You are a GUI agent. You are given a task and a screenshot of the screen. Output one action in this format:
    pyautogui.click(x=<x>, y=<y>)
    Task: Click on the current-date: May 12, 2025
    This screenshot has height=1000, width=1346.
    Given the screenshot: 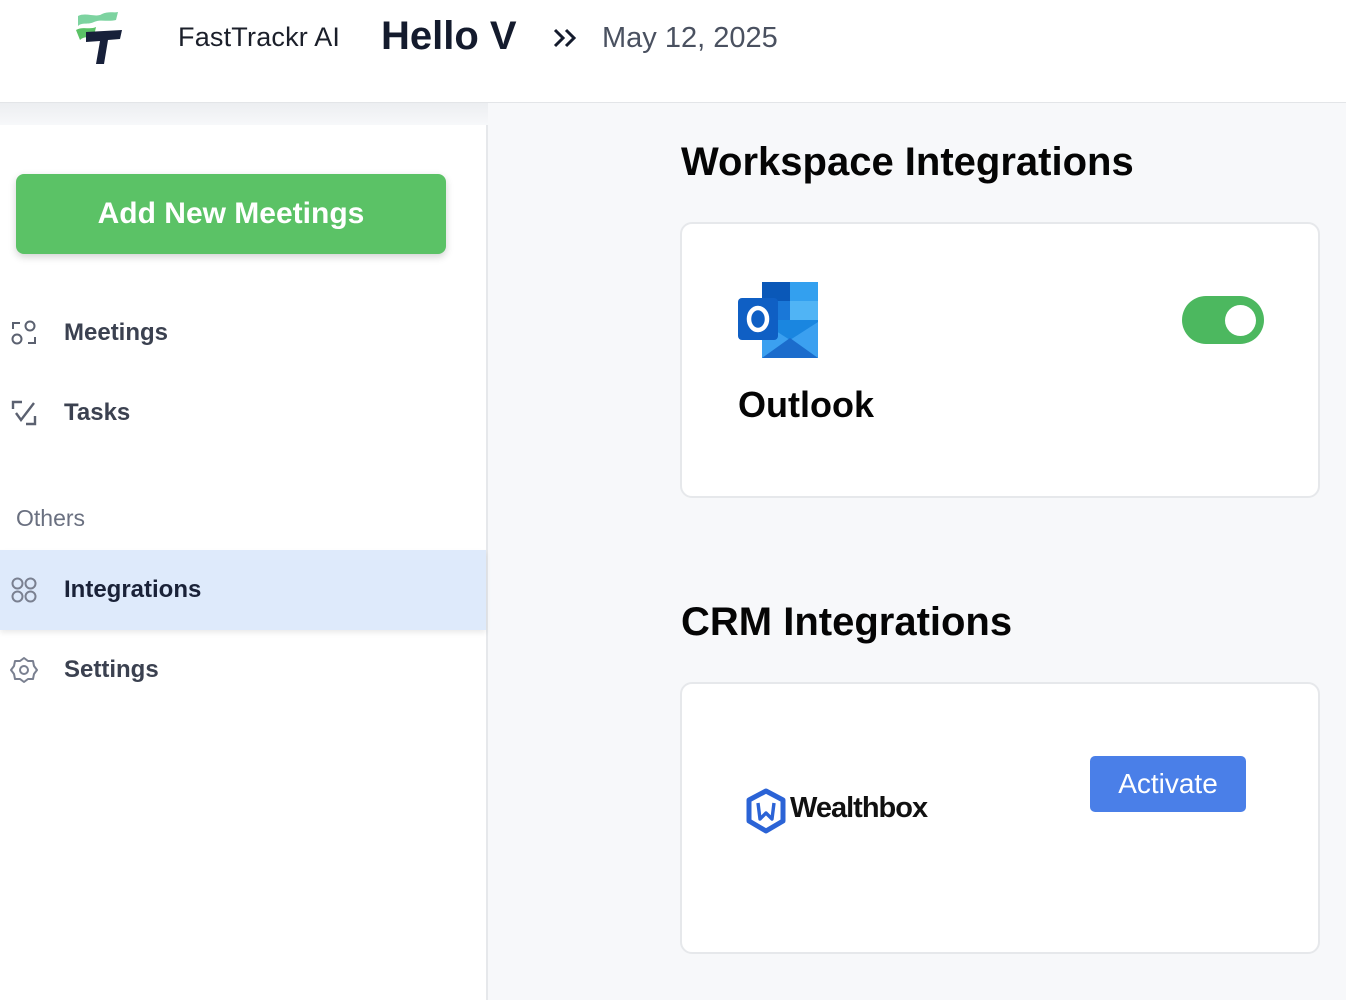 What is the action you would take?
    pyautogui.click(x=690, y=38)
    